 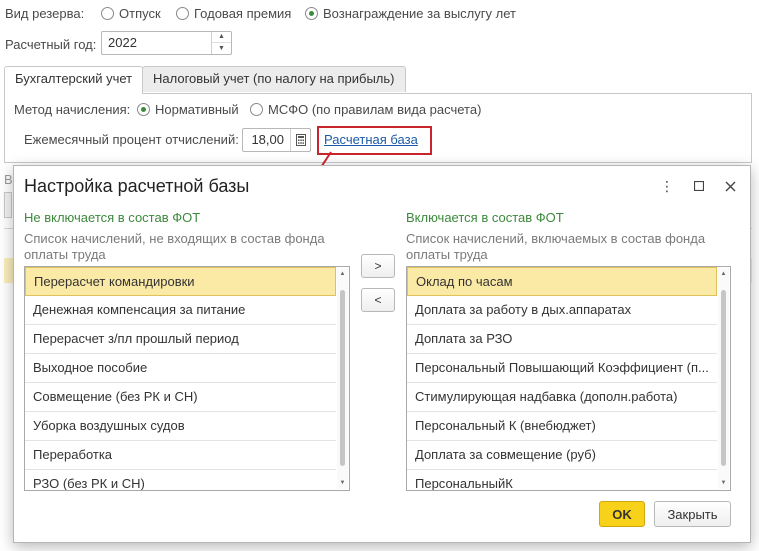 What do you see at coordinates (667, 186) in the screenshot?
I see `more-actions-icon: ⋮` at bounding box center [667, 186].